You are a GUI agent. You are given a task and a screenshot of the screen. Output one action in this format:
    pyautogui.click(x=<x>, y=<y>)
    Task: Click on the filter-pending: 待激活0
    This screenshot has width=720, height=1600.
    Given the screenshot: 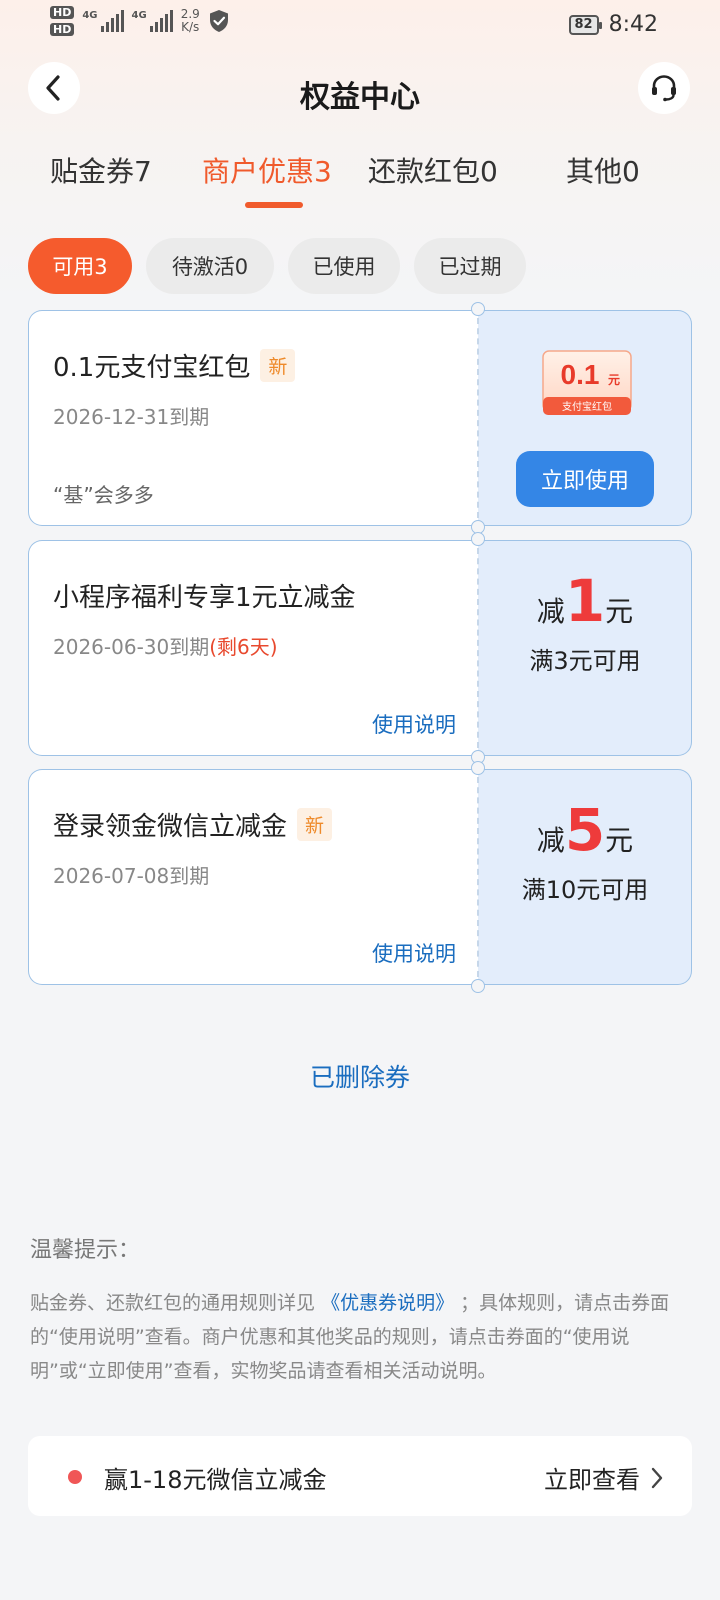 What is the action you would take?
    pyautogui.click(x=210, y=266)
    